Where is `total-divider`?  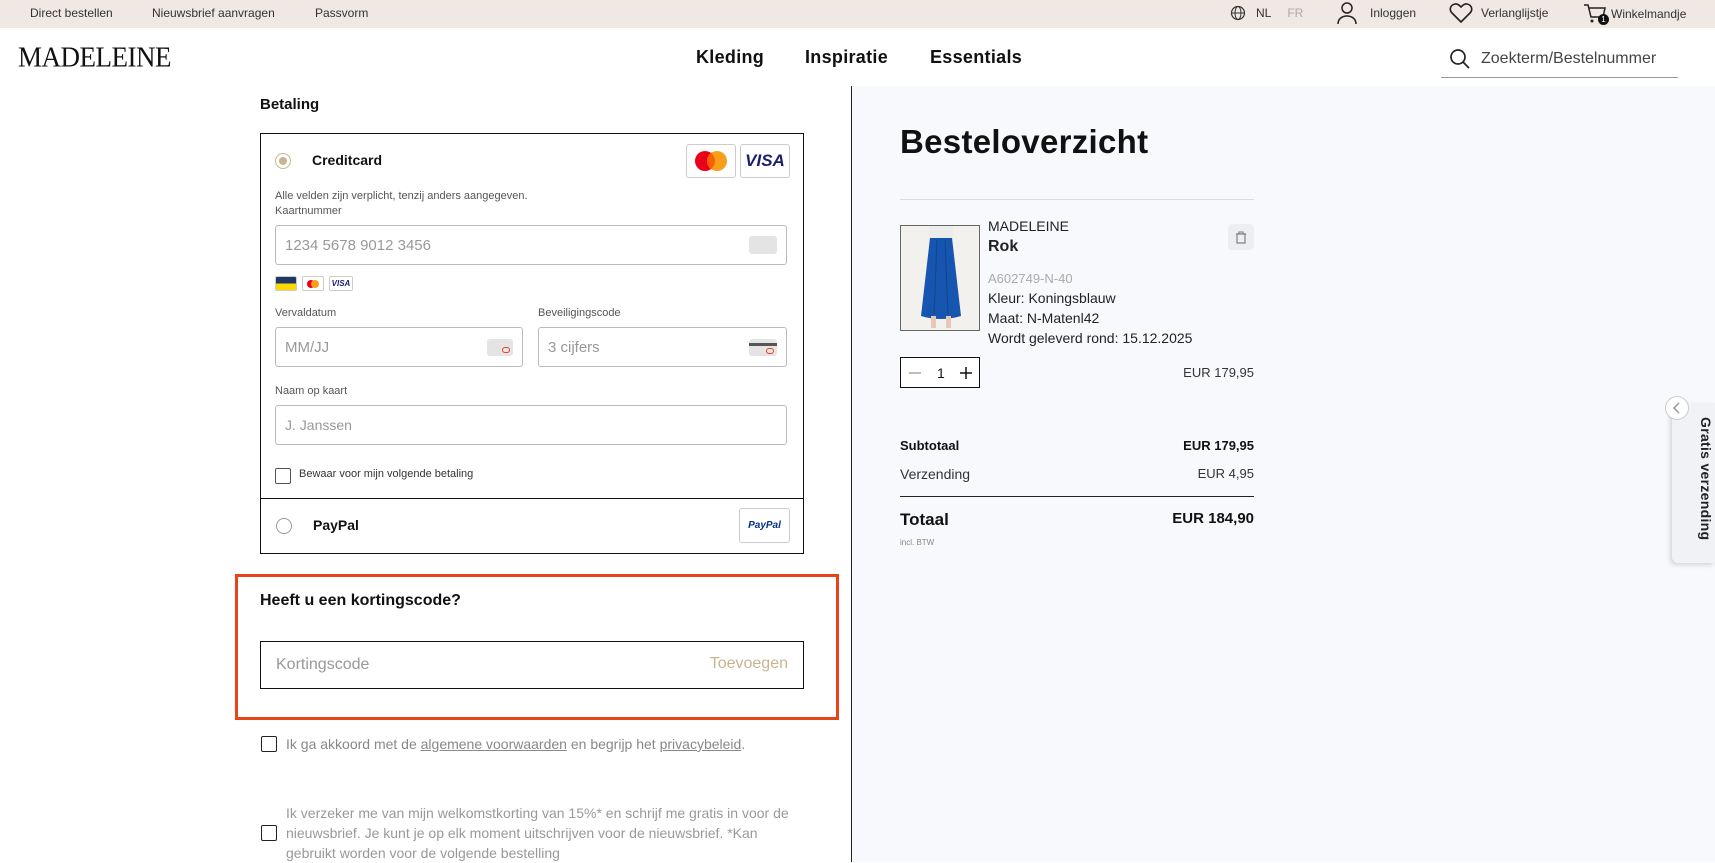
total-divider is located at coordinates (1077, 496).